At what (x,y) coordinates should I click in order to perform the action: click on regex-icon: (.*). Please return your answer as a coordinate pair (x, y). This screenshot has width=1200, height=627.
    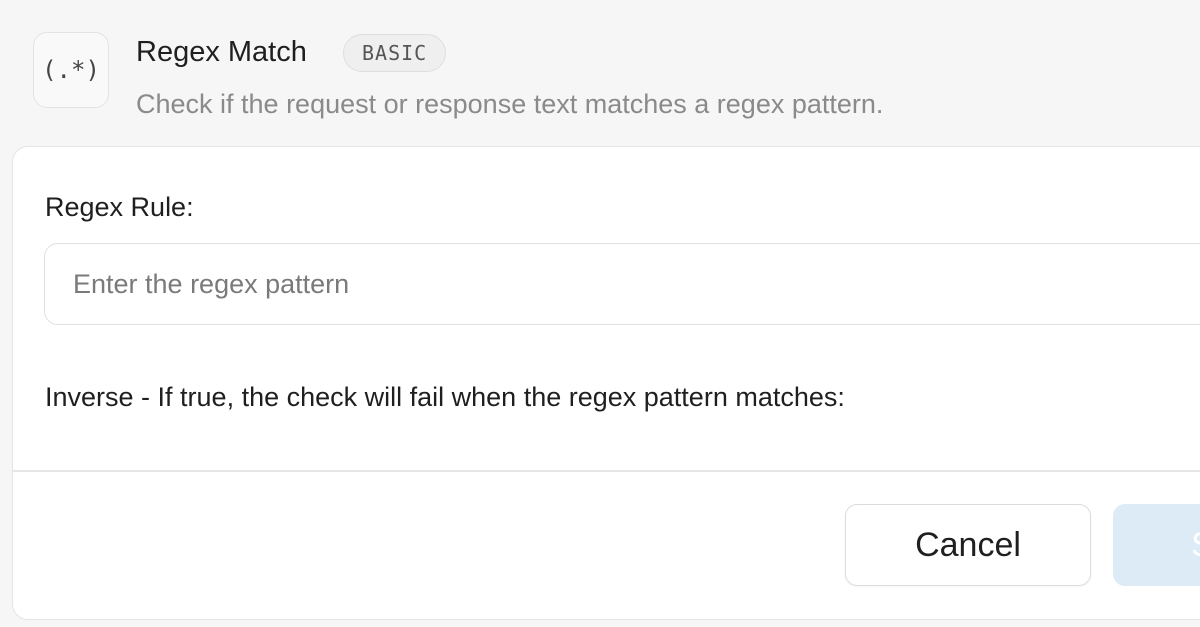
    Looking at the image, I should click on (71, 70).